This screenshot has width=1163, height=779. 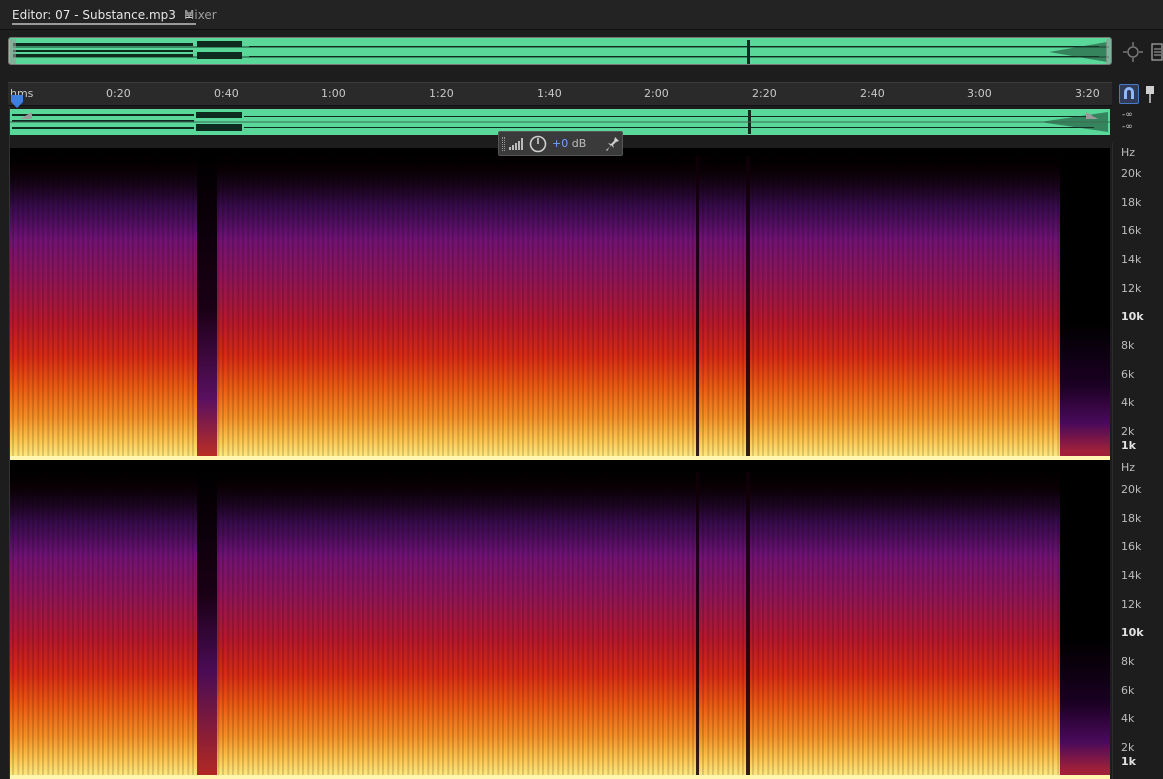 What do you see at coordinates (613, 144) in the screenshot?
I see `pin-icon` at bounding box center [613, 144].